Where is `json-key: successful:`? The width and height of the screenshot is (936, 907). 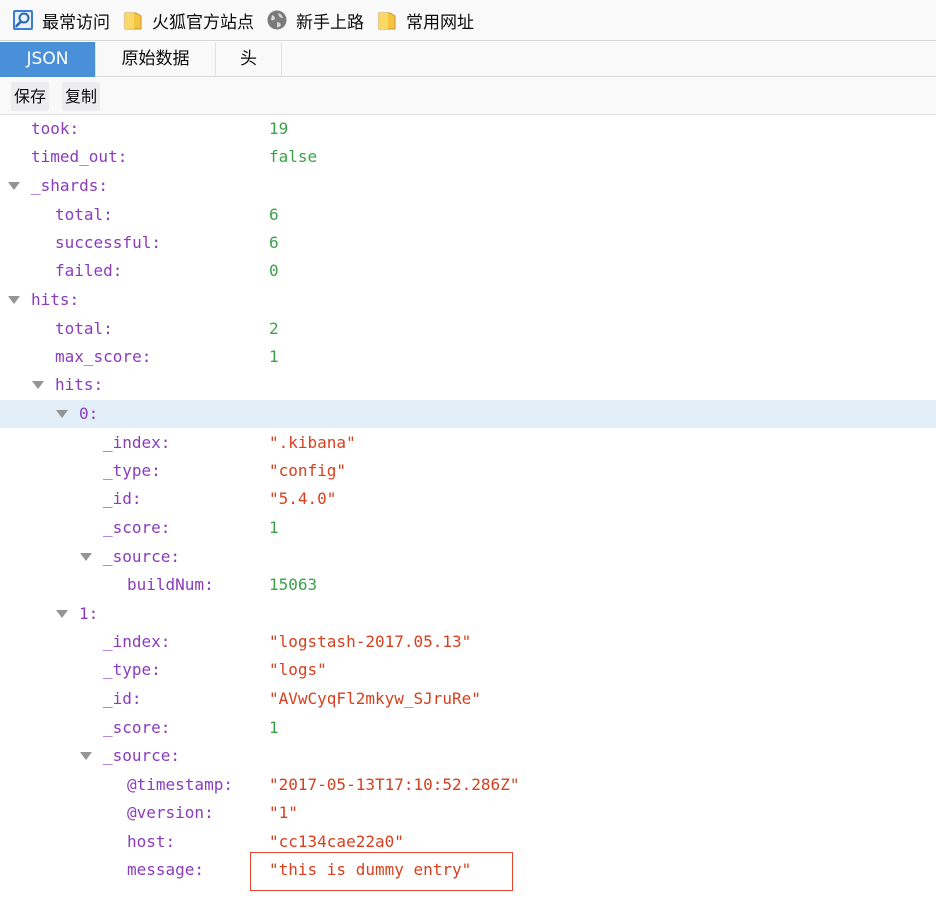
json-key: successful: is located at coordinates (108, 242).